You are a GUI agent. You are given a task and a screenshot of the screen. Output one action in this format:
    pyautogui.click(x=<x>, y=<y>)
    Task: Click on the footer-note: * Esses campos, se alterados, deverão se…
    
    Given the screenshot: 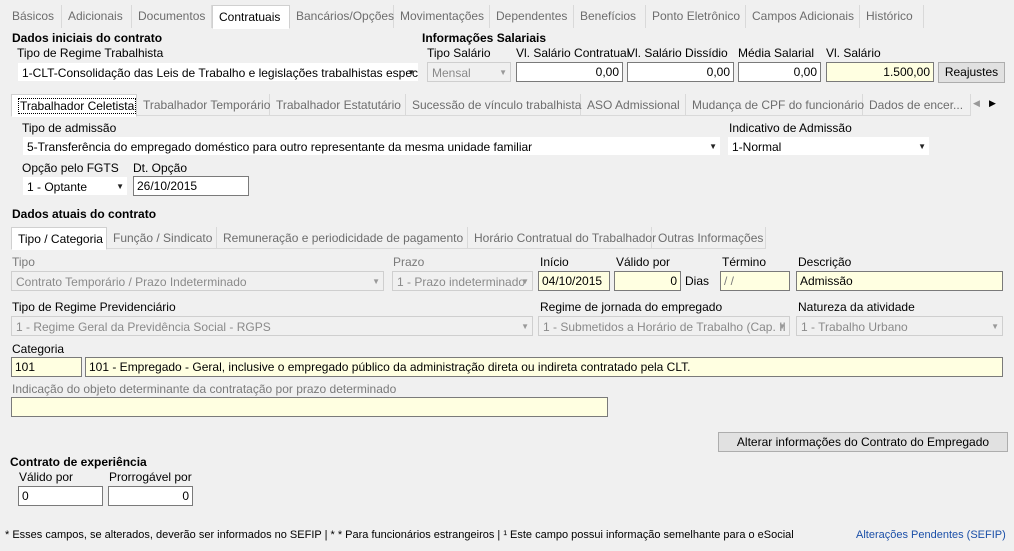 What is the action you would take?
    pyautogui.click(x=399, y=535)
    